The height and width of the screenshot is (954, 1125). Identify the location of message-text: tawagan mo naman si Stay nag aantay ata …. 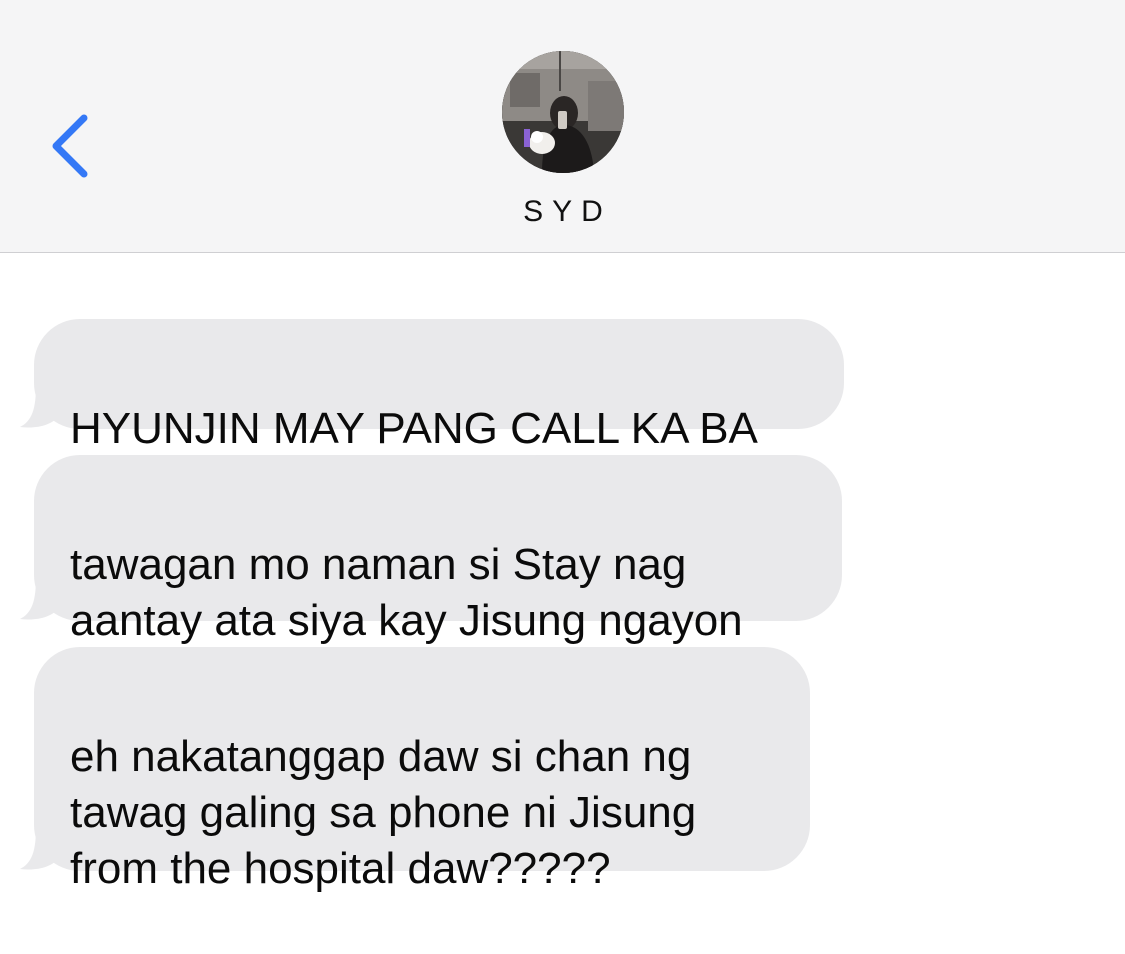
(406, 592).